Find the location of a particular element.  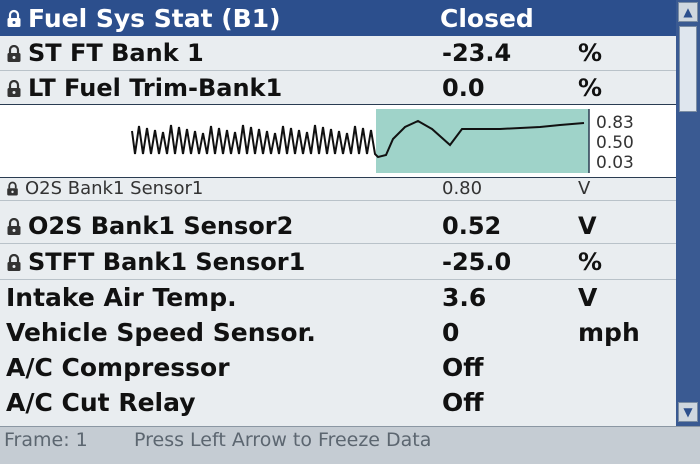

status-message: Press Left Arrow to Freeze Data is located at coordinates (283, 440).